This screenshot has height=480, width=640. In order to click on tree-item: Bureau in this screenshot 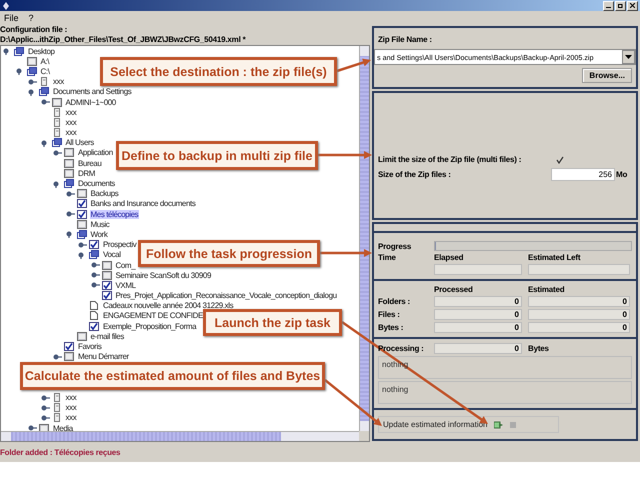, I will do `click(89, 163)`.